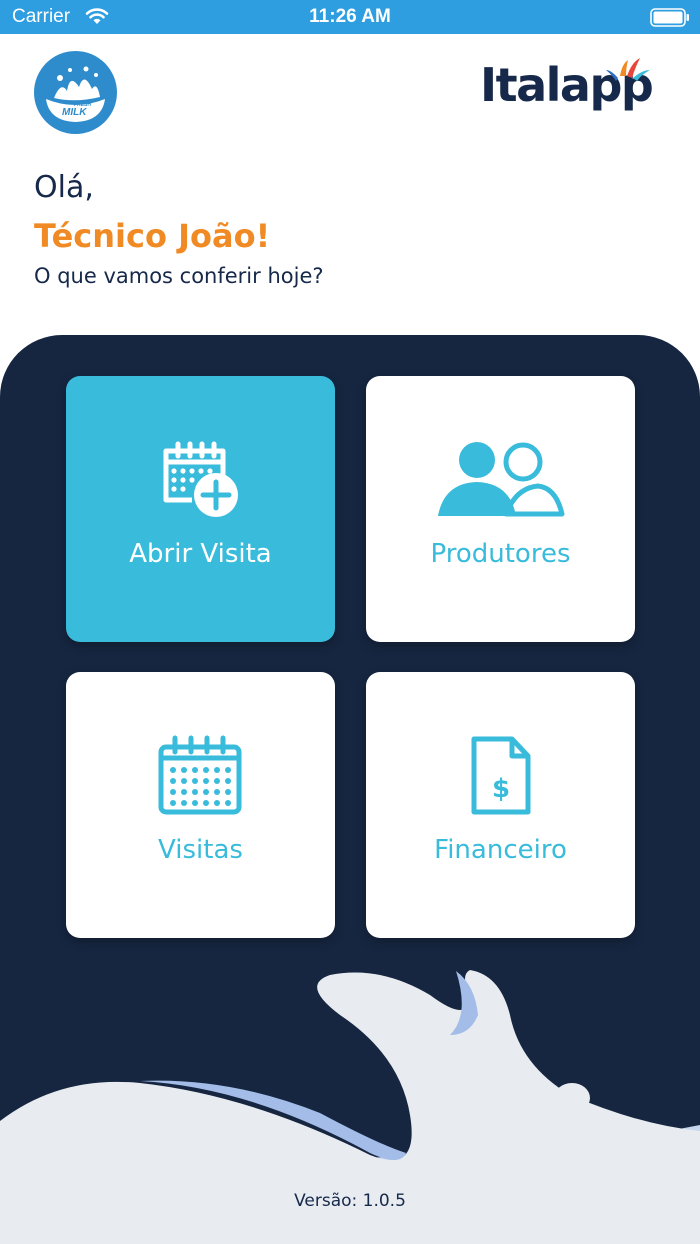 The width and height of the screenshot is (700, 1244). I want to click on visits-tile: Visitas, so click(200, 805).